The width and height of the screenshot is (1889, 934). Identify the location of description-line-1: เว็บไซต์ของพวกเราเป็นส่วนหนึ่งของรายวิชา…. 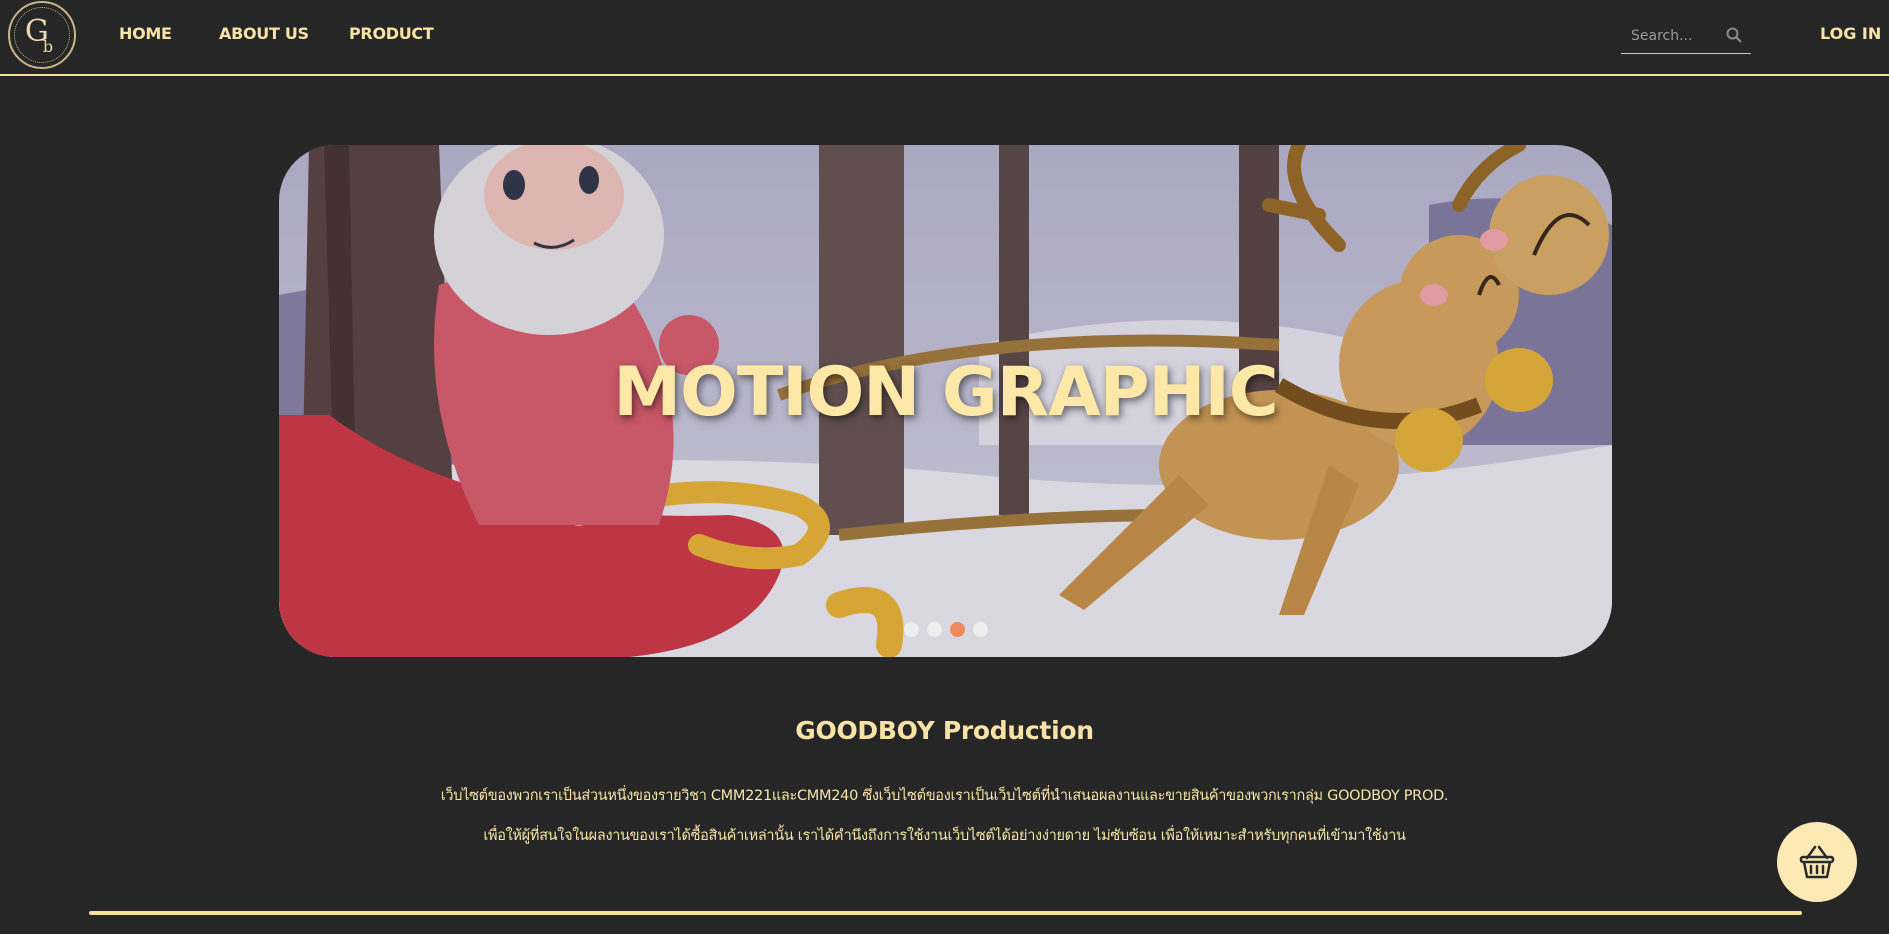
(944, 796).